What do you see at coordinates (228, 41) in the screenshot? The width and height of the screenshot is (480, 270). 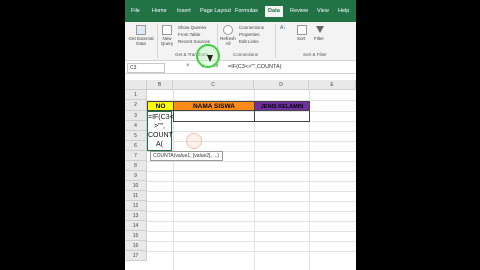 I see `refresh-all-label: Refresh All` at bounding box center [228, 41].